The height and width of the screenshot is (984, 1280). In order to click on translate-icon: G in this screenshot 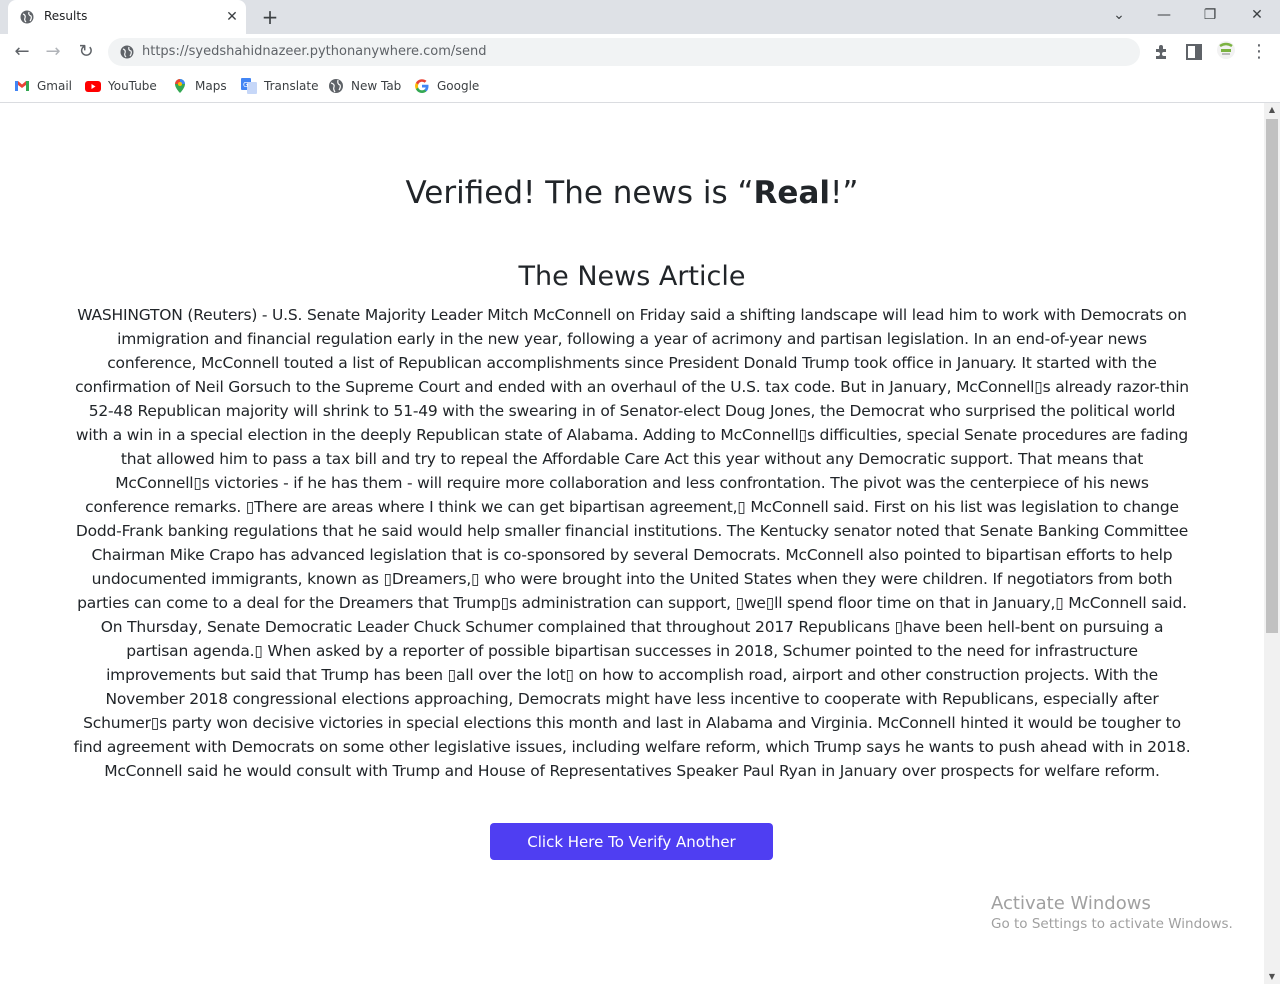, I will do `click(249, 86)`.